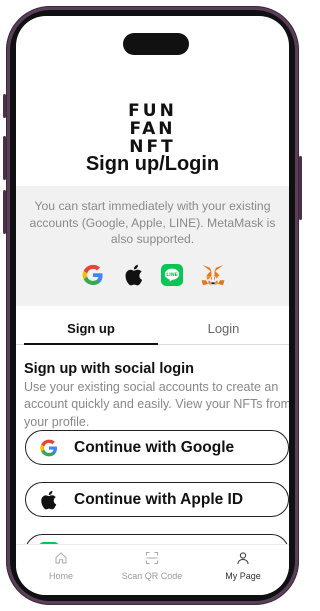 Image resolution: width=320 pixels, height=611 pixels. Describe the element at coordinates (4, 158) in the screenshot. I see `volume-up-button` at that location.